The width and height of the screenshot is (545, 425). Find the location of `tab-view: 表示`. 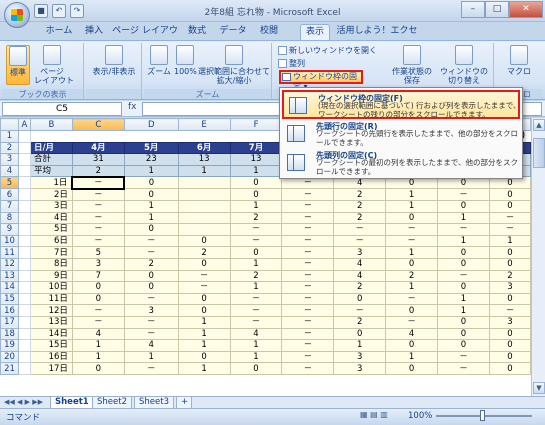

tab-view: 表示 is located at coordinates (315, 32).